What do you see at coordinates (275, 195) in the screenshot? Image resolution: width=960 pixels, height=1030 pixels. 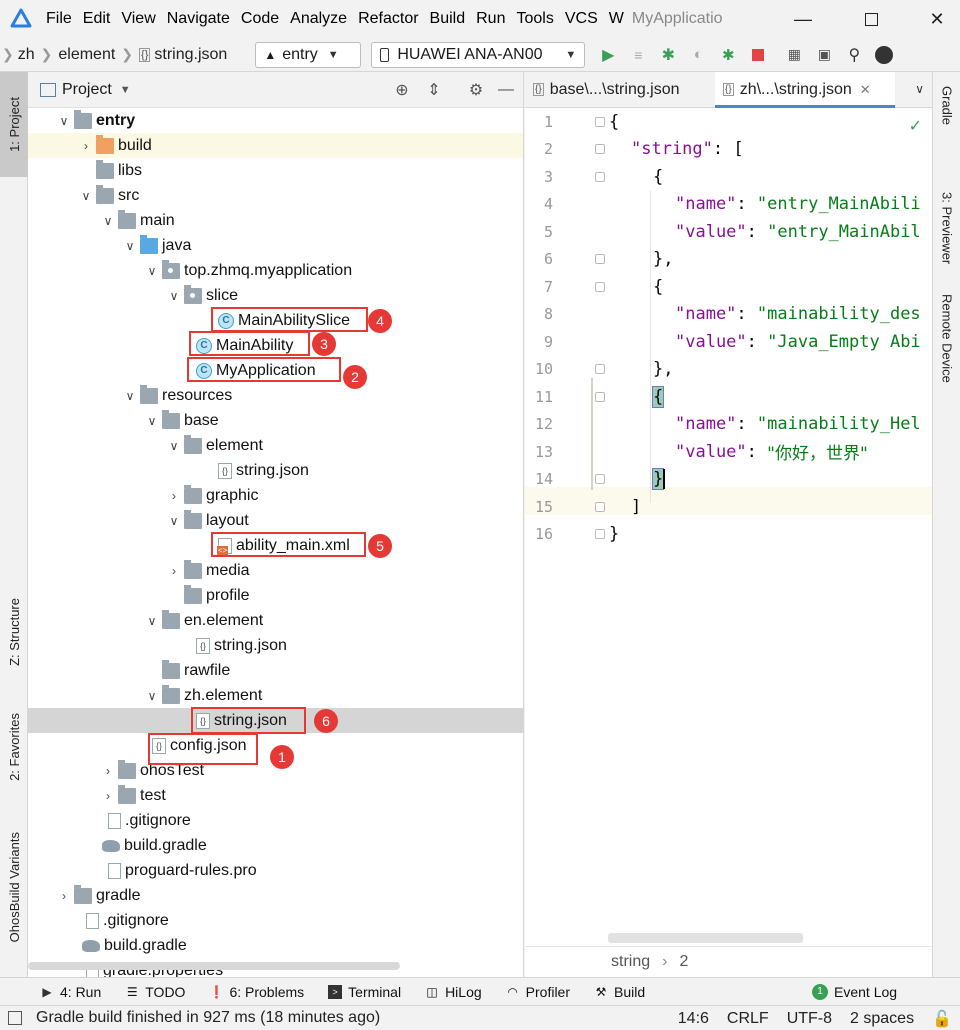 I see `tree-row-src: ∨ src` at bounding box center [275, 195].